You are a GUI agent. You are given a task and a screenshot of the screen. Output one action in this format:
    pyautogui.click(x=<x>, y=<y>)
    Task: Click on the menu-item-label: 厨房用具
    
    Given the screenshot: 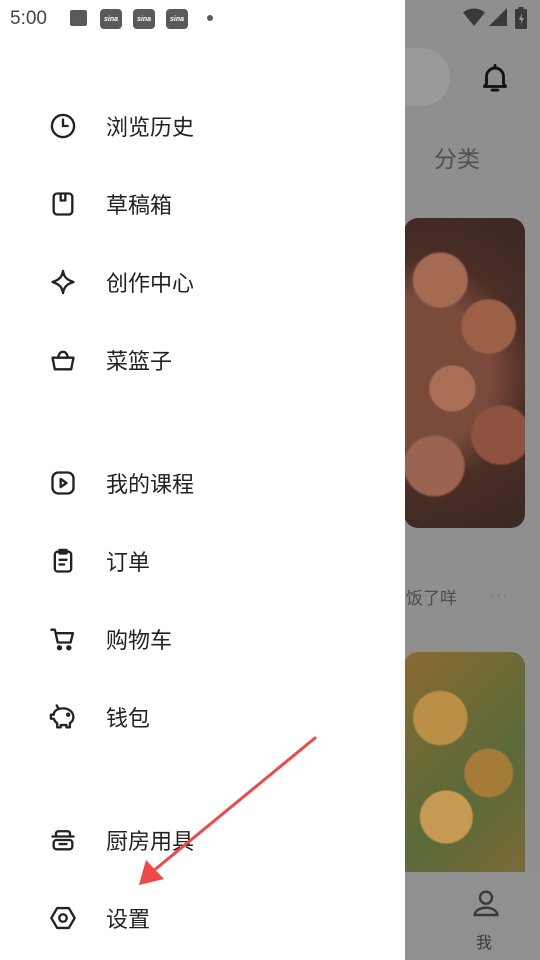 What is the action you would take?
    pyautogui.click(x=150, y=842)
    